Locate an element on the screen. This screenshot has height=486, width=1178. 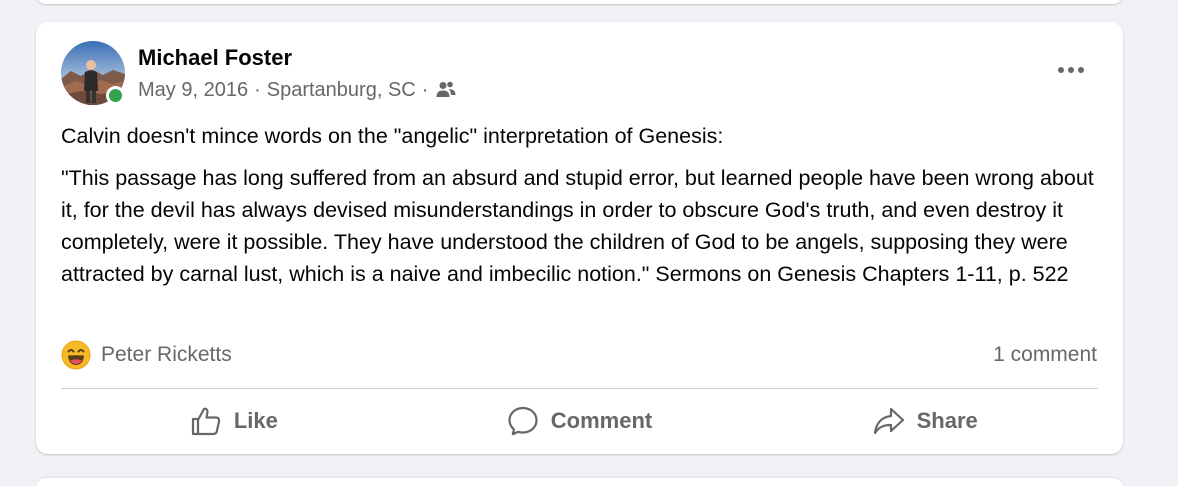
more-dots-icon is located at coordinates (1071, 70).